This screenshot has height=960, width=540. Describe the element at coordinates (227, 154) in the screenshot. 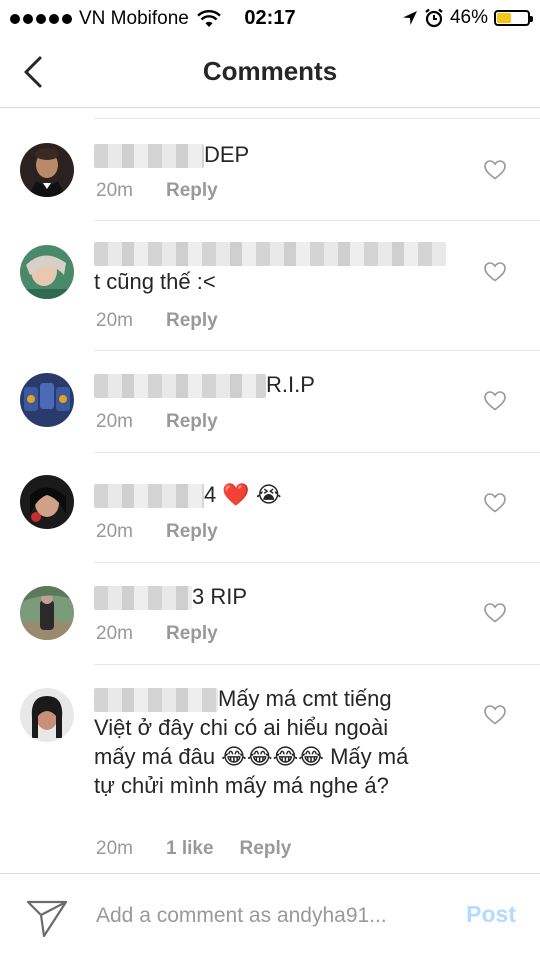

I see `comment-content: DEP` at that location.